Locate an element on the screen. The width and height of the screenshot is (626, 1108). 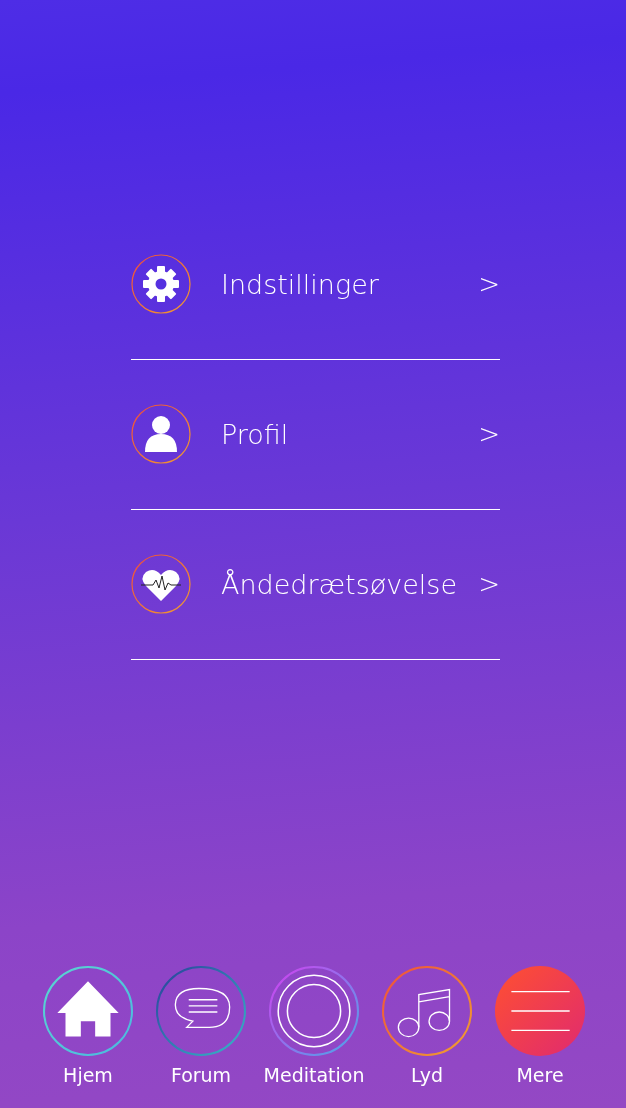
person-icon is located at coordinates (161, 434).